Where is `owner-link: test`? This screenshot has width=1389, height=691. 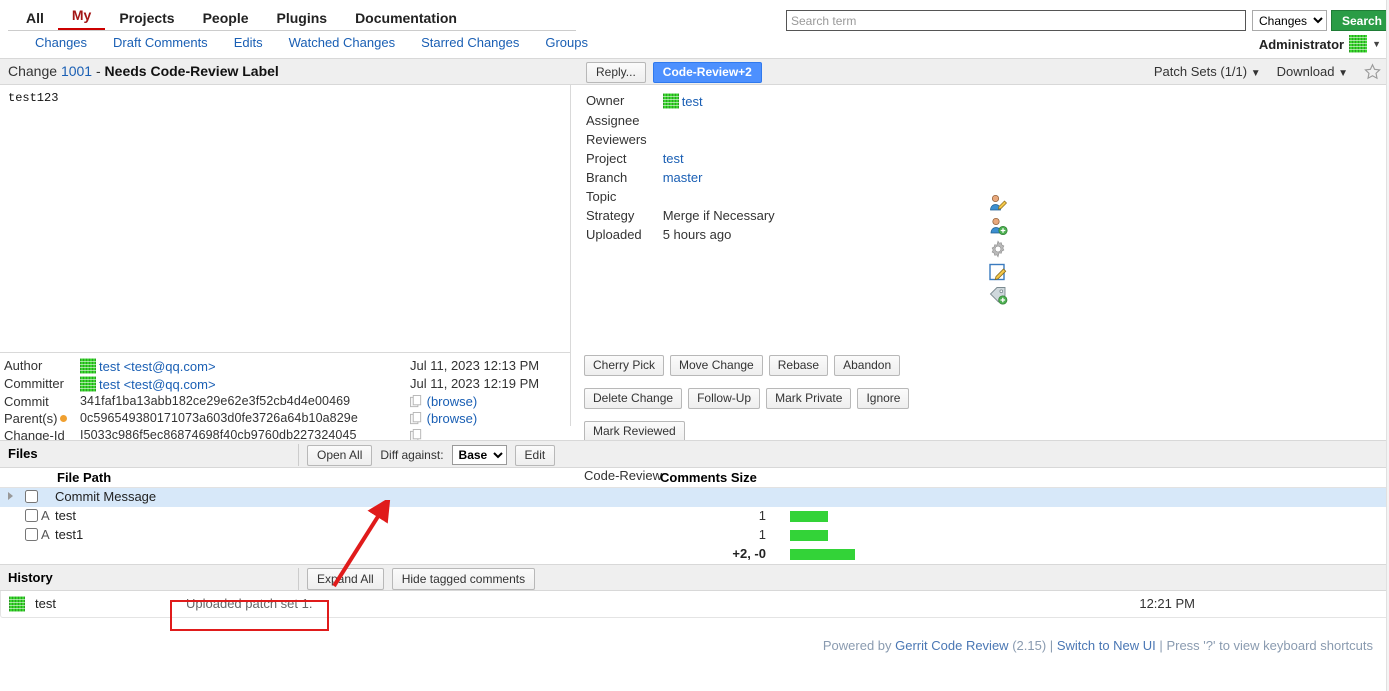 owner-link: test is located at coordinates (692, 101).